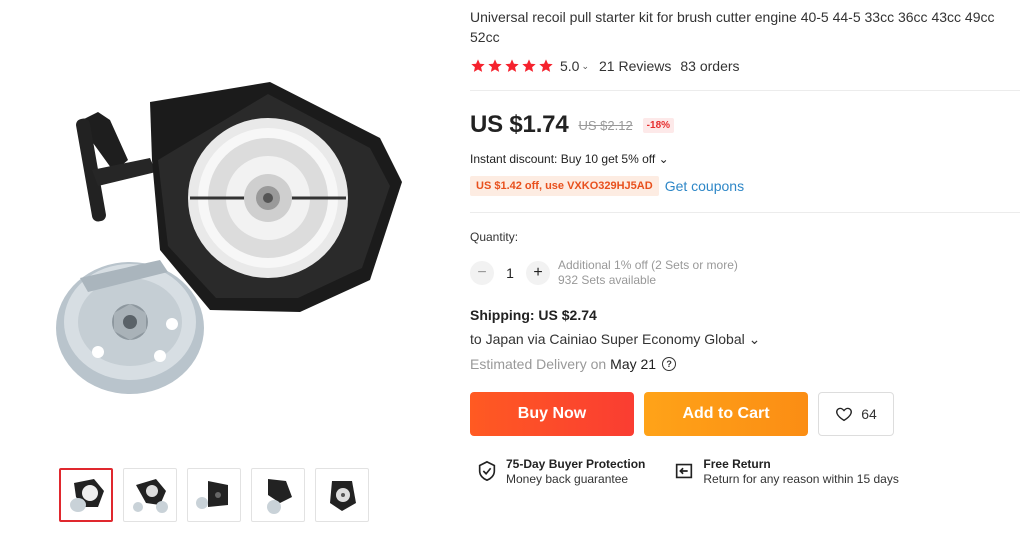 The width and height of the screenshot is (1024, 534). What do you see at coordinates (710, 66) in the screenshot?
I see `orders-count: 83 orders` at bounding box center [710, 66].